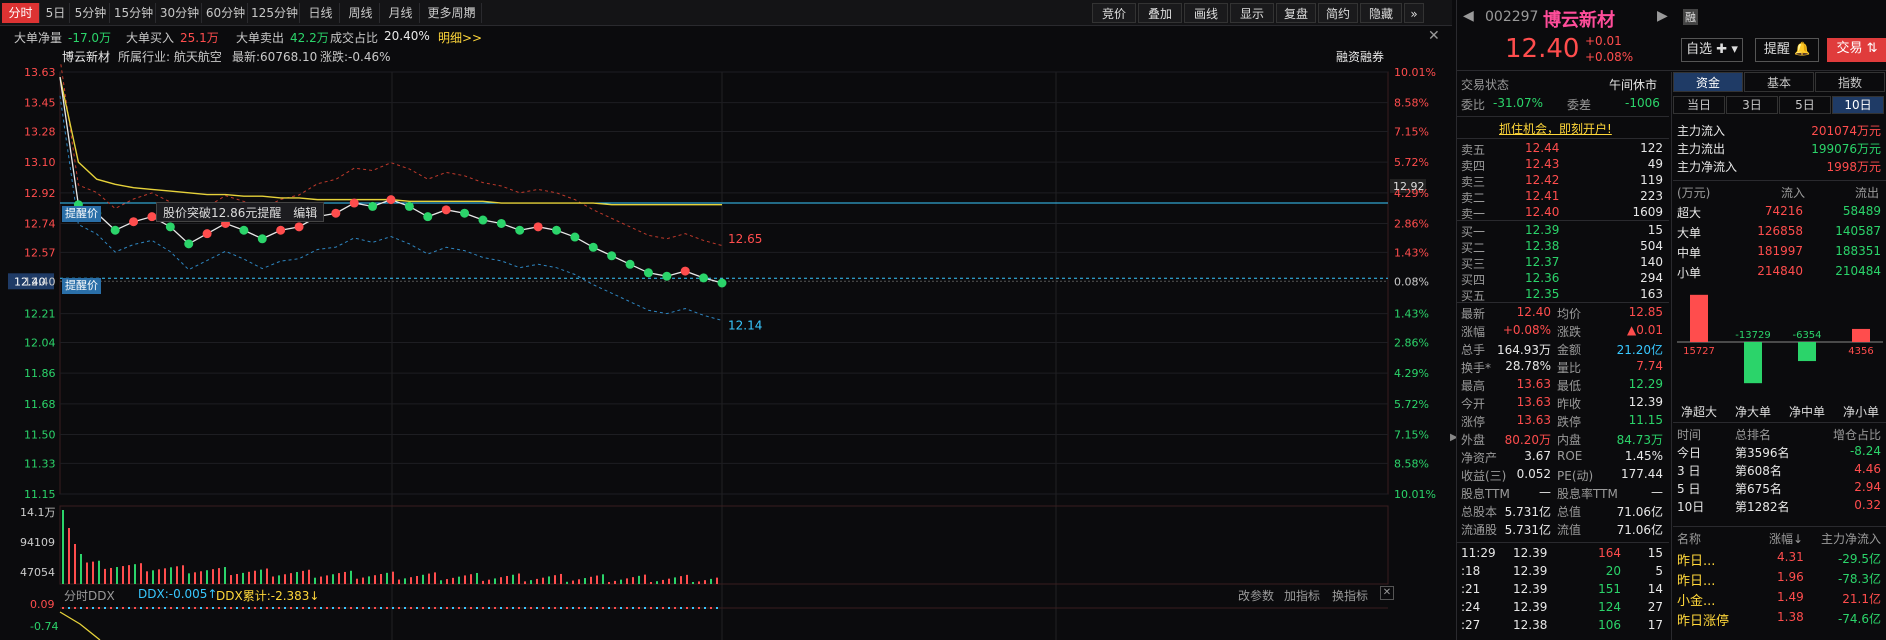 The height and width of the screenshot is (640, 1886). Describe the element at coordinates (1699, 411) in the screenshot. I see `net-bar-label: 净超大` at that location.